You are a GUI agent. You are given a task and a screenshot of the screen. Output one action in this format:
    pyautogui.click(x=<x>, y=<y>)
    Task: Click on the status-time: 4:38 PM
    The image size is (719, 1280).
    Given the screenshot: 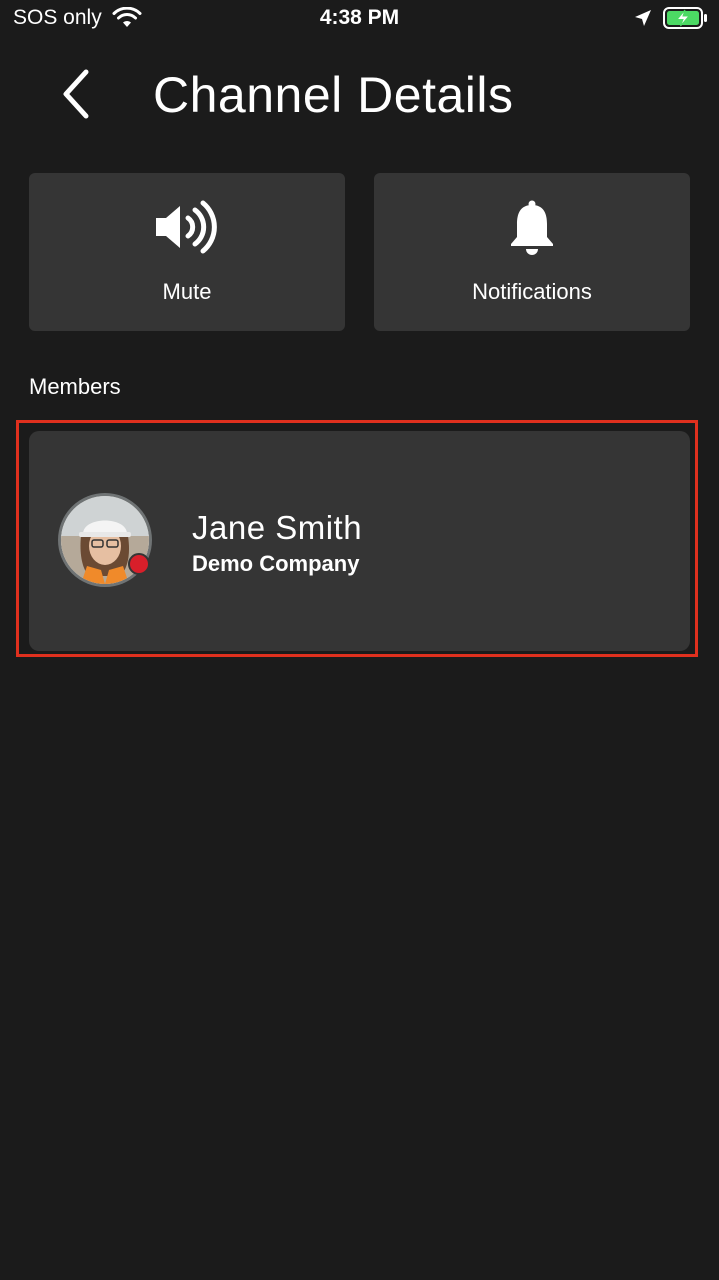 What is the action you would take?
    pyautogui.click(x=359, y=17)
    